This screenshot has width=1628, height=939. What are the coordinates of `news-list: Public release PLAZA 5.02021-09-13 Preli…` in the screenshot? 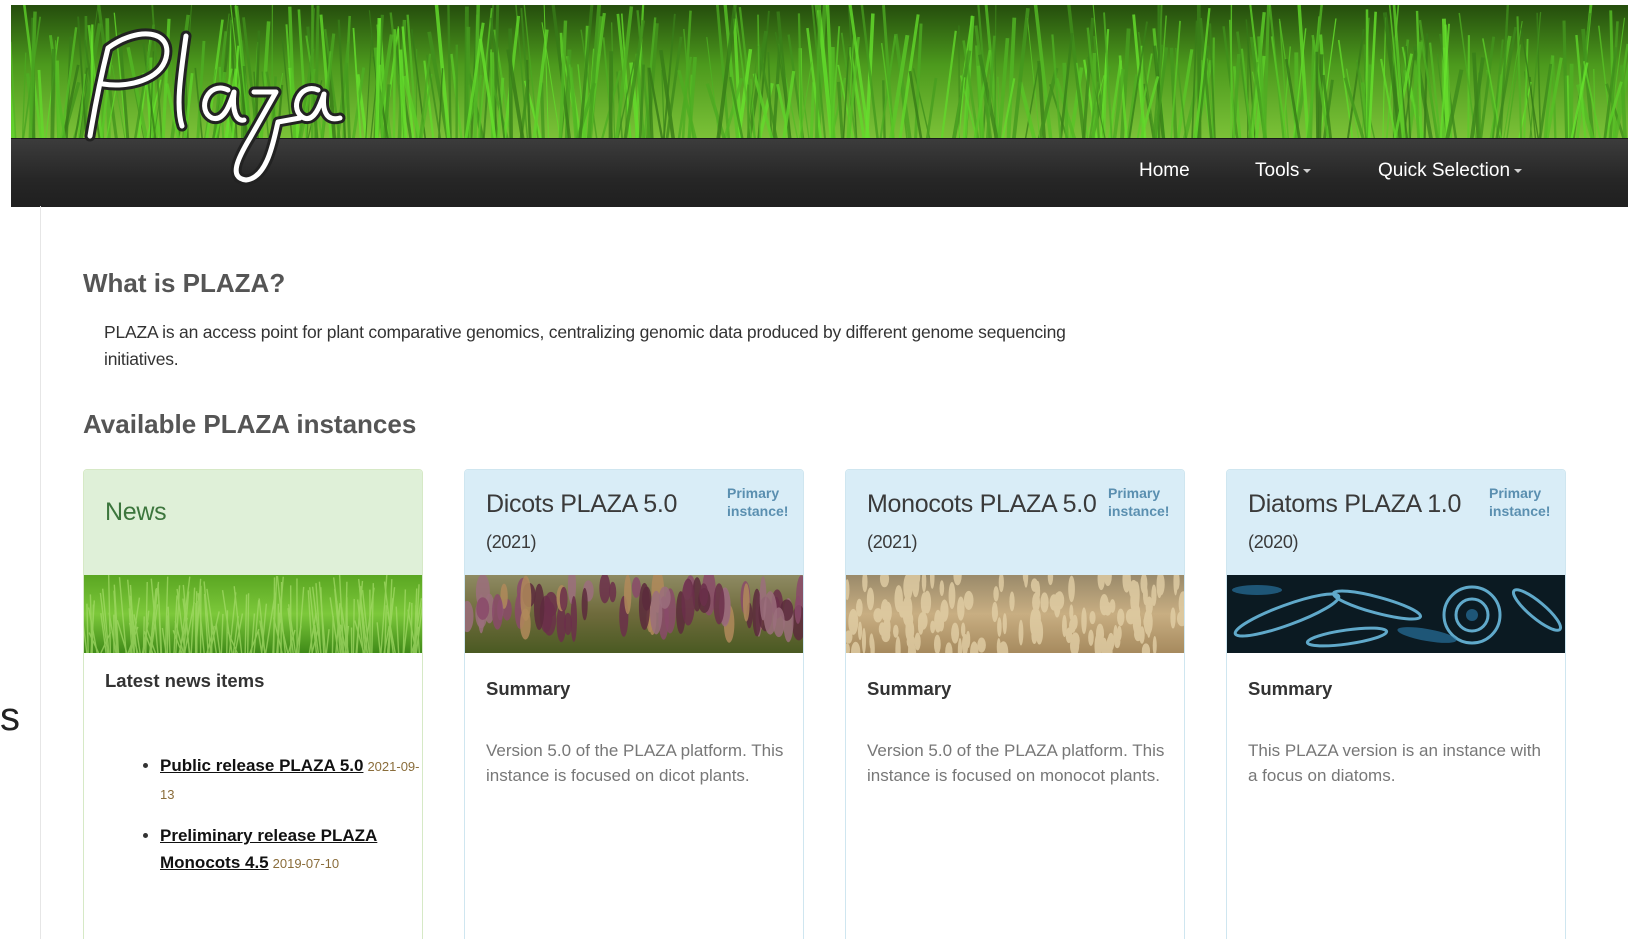 It's located at (280, 821).